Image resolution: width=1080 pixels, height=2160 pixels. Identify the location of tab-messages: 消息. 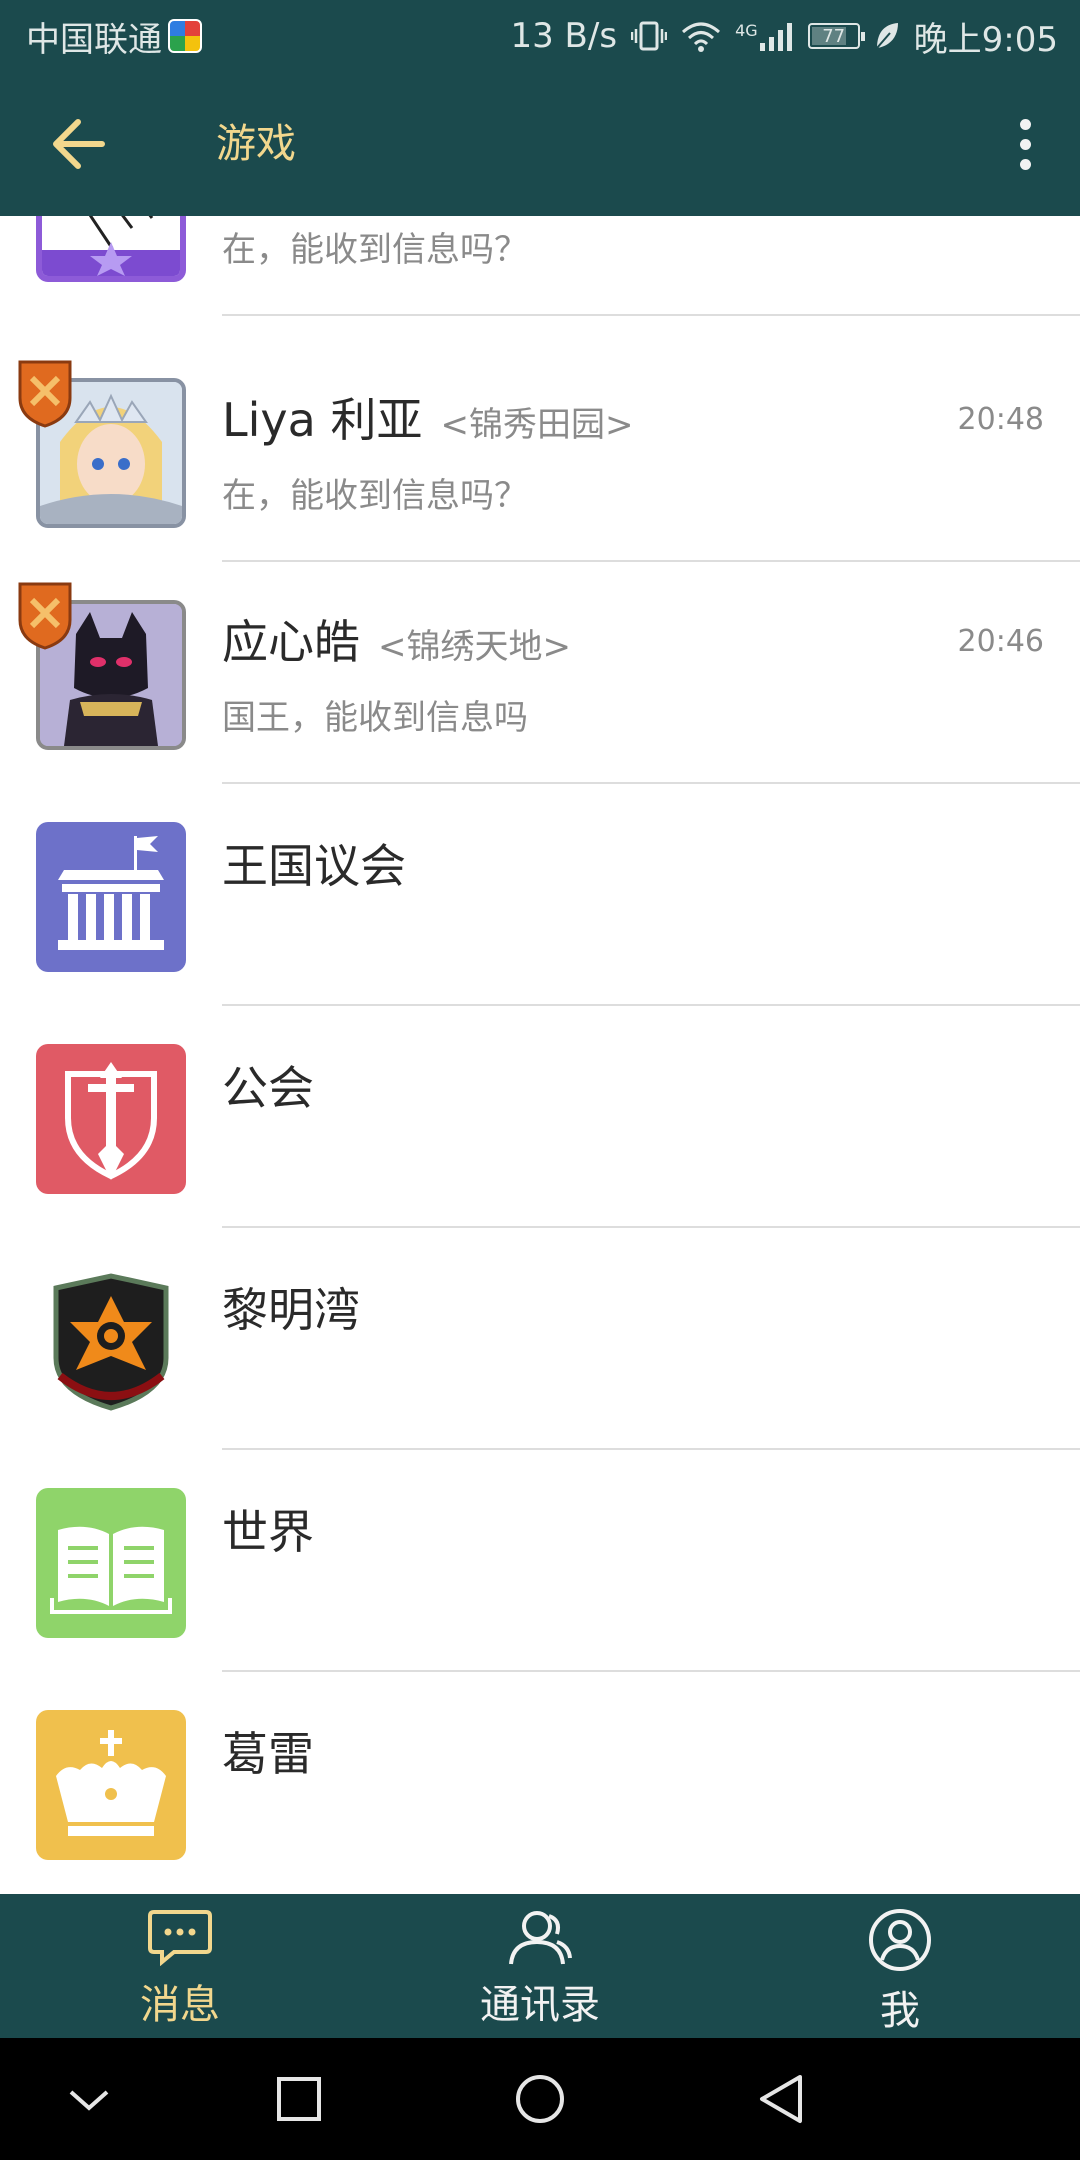
(180, 1966).